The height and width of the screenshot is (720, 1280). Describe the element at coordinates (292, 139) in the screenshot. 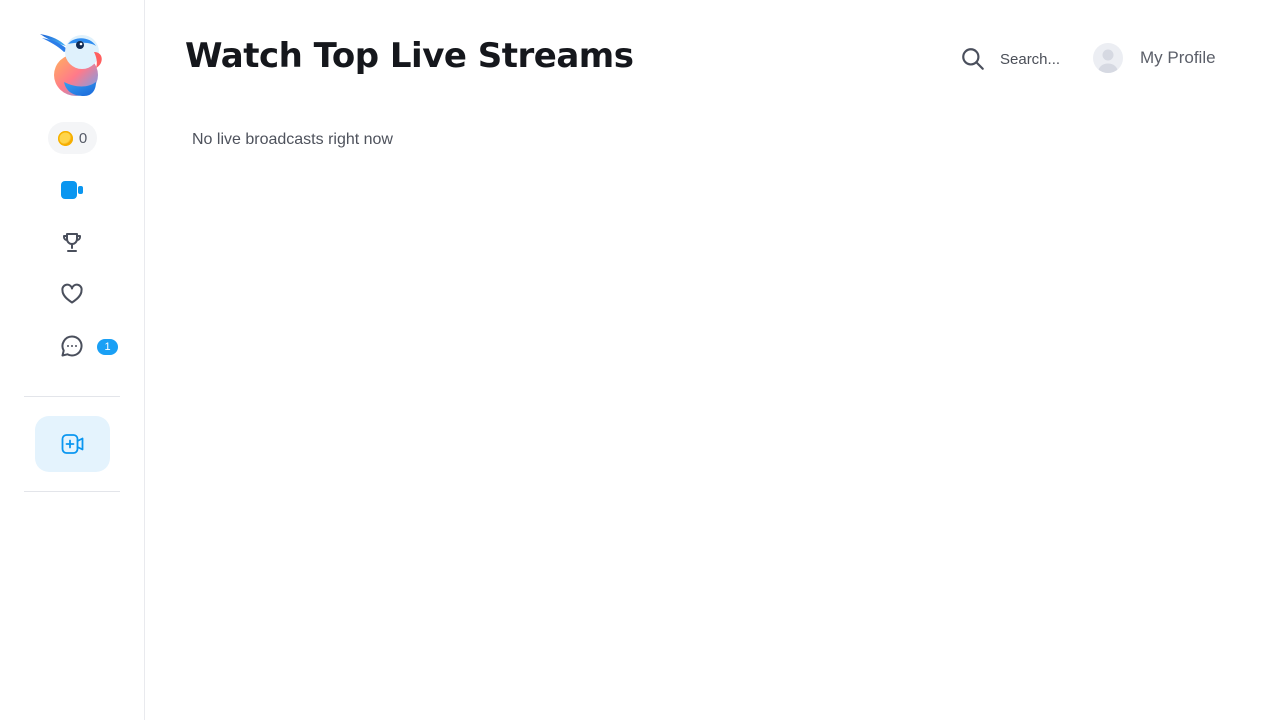

I see `empty-state-message: No live broadcasts right now` at that location.